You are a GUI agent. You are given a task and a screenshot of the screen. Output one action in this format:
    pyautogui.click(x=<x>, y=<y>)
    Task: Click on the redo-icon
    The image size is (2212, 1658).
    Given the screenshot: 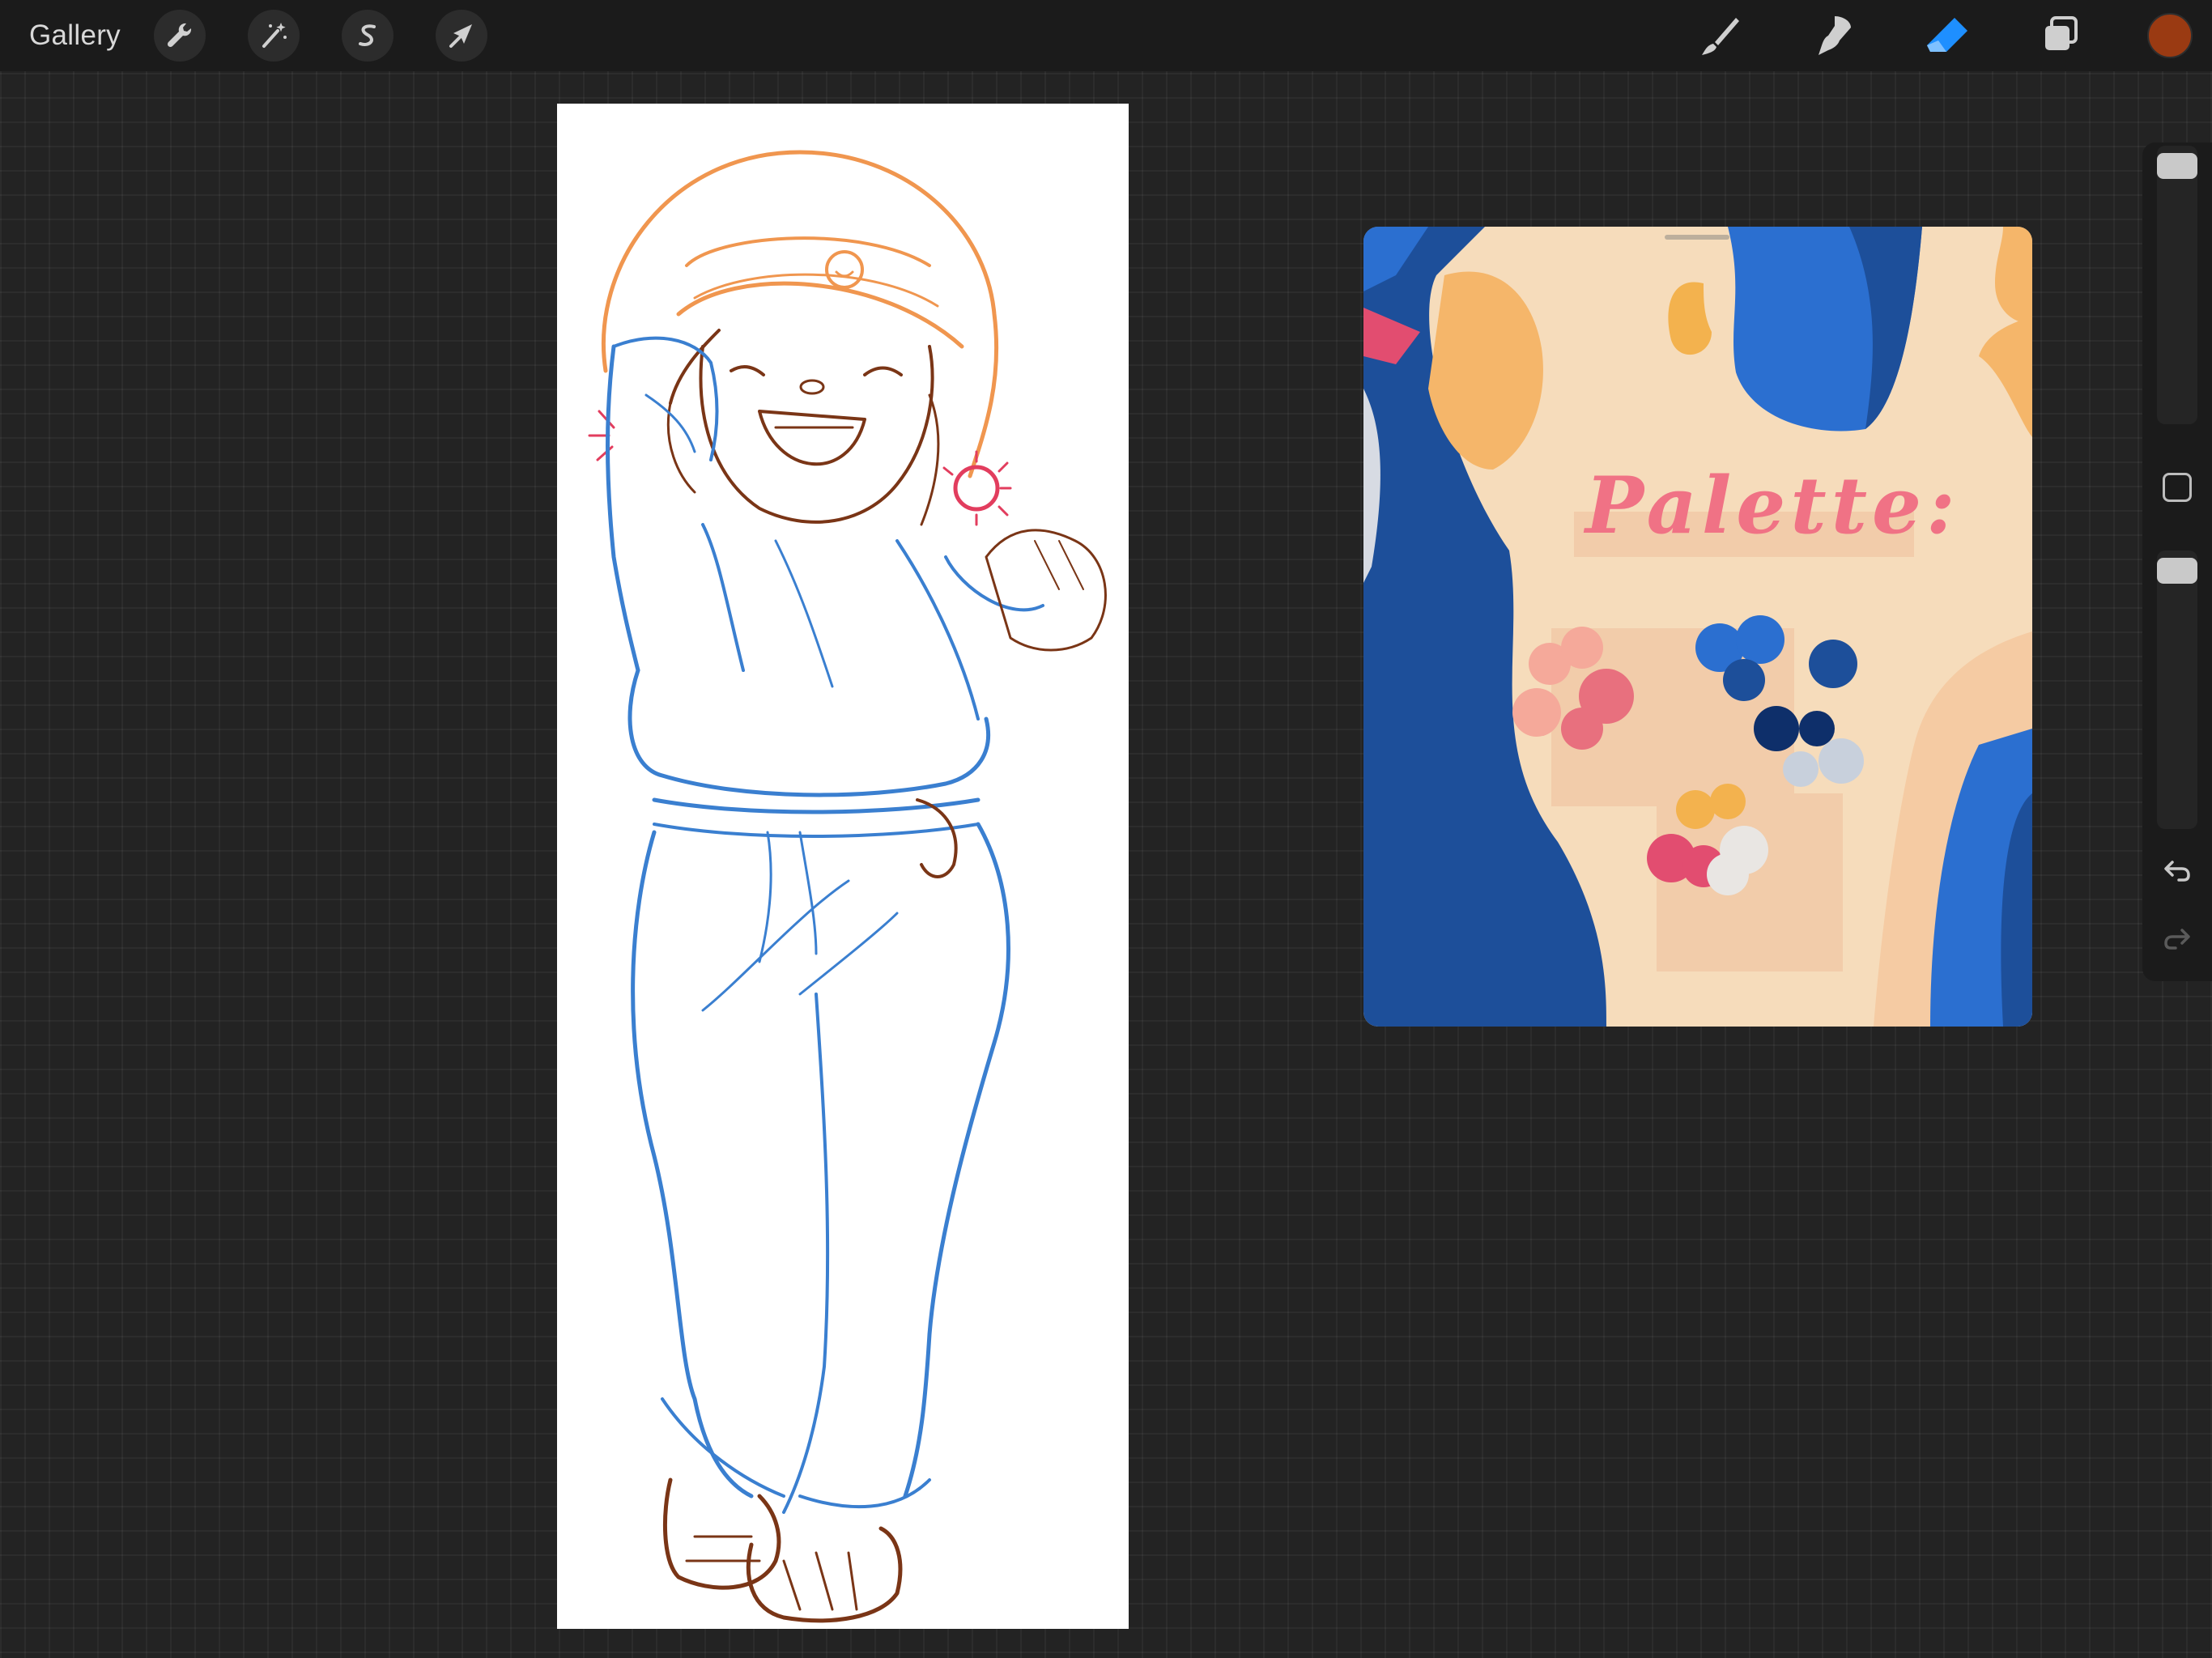 What is the action you would take?
    pyautogui.click(x=2177, y=939)
    